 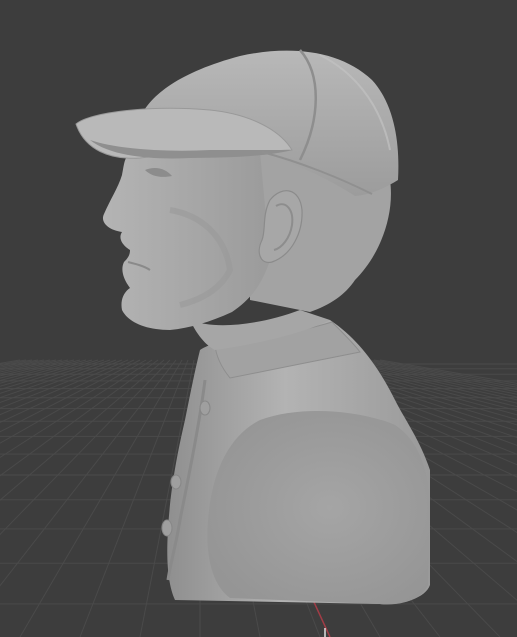 What do you see at coordinates (318, 507) in the screenshot?
I see `cut-base` at bounding box center [318, 507].